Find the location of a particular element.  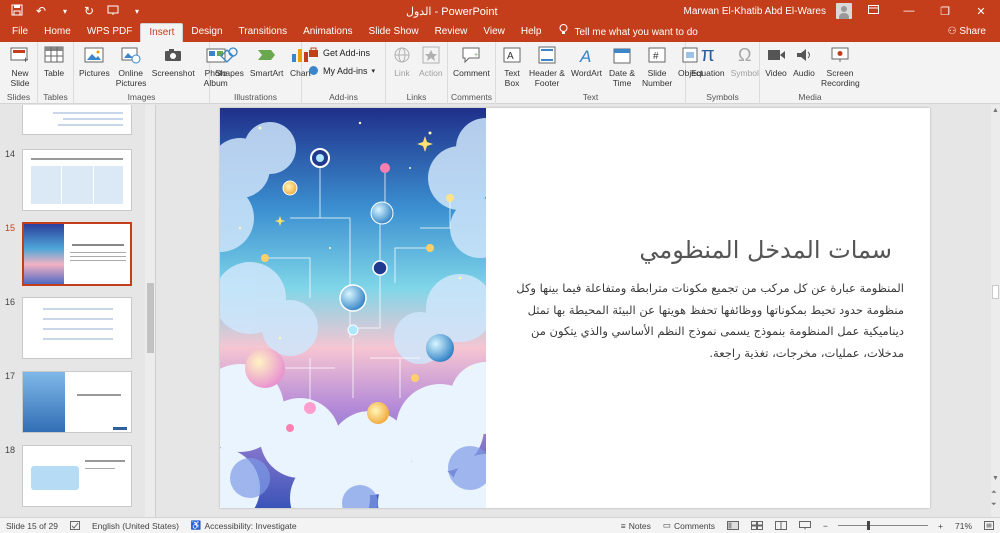

accessibility-checker: ♿ Accessibility: Investigate is located at coordinates (244, 525).